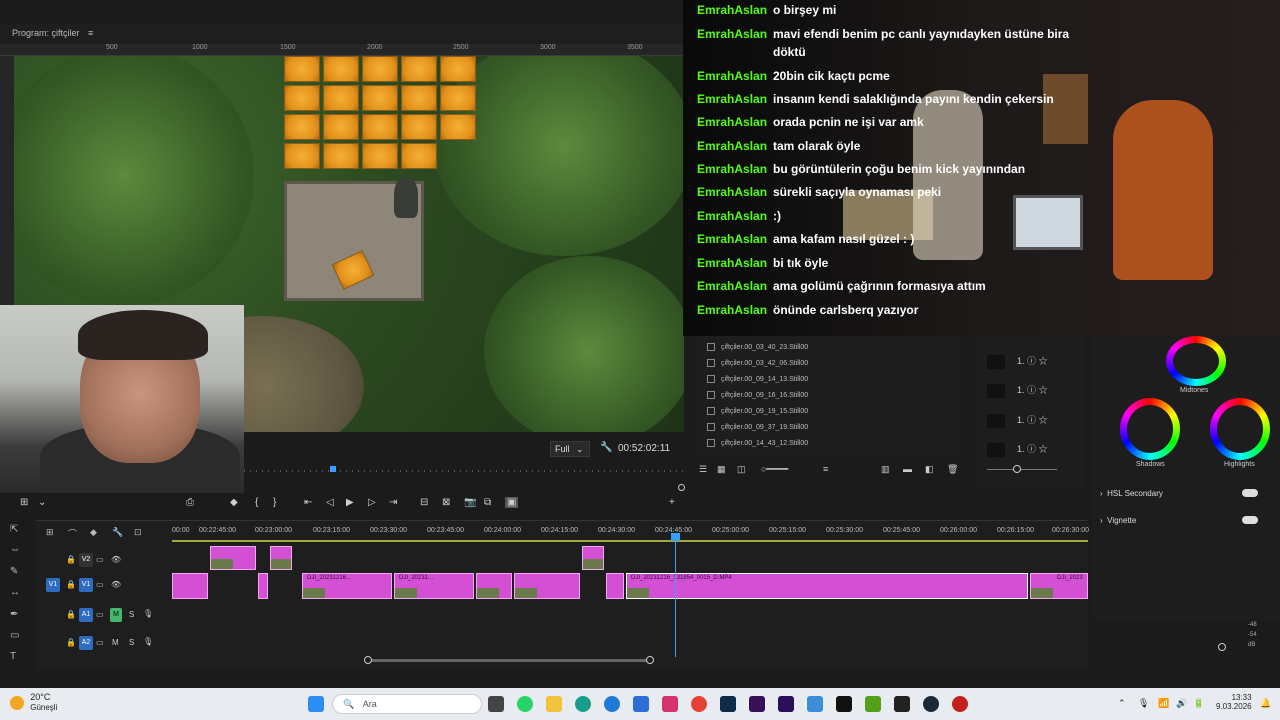 The width and height of the screenshot is (1280, 720). I want to click on edge-icon, so click(612, 704).